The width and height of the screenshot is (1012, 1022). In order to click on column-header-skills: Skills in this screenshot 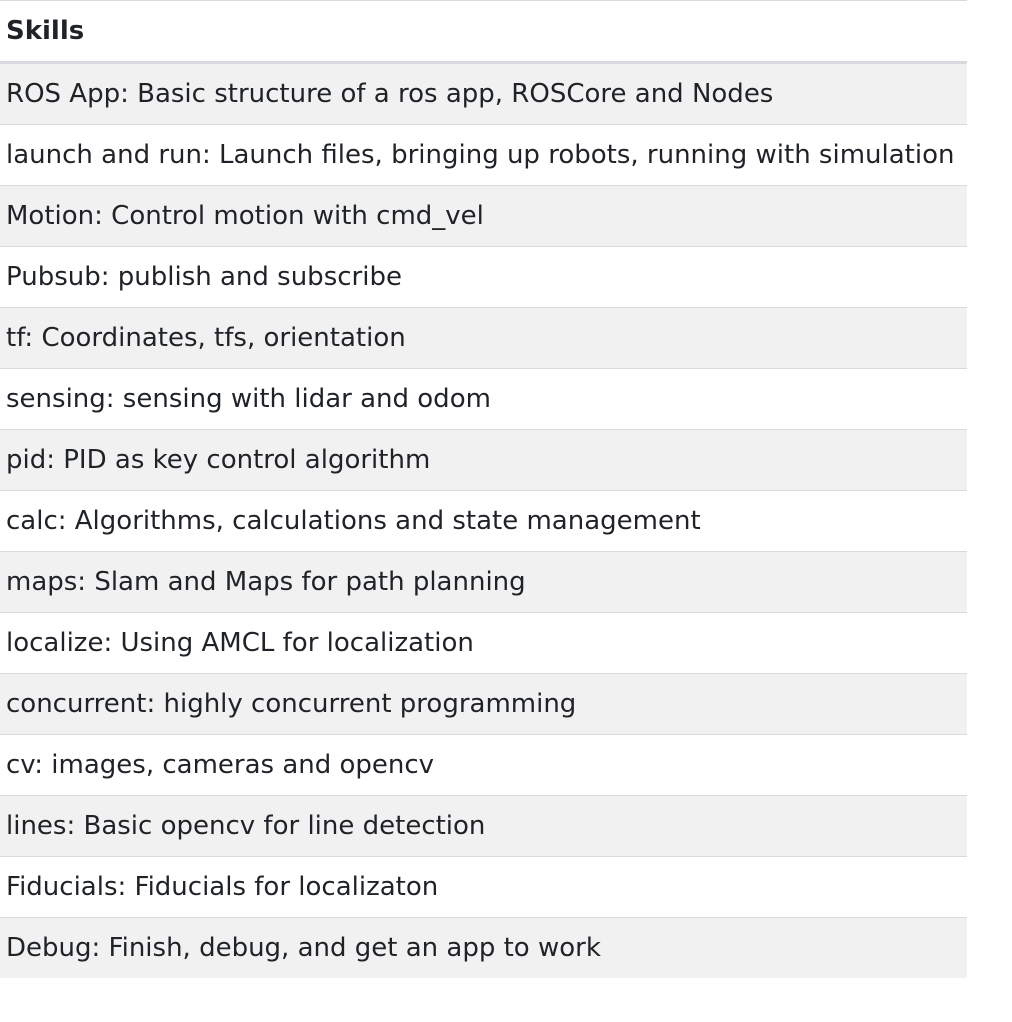, I will do `click(483, 32)`.